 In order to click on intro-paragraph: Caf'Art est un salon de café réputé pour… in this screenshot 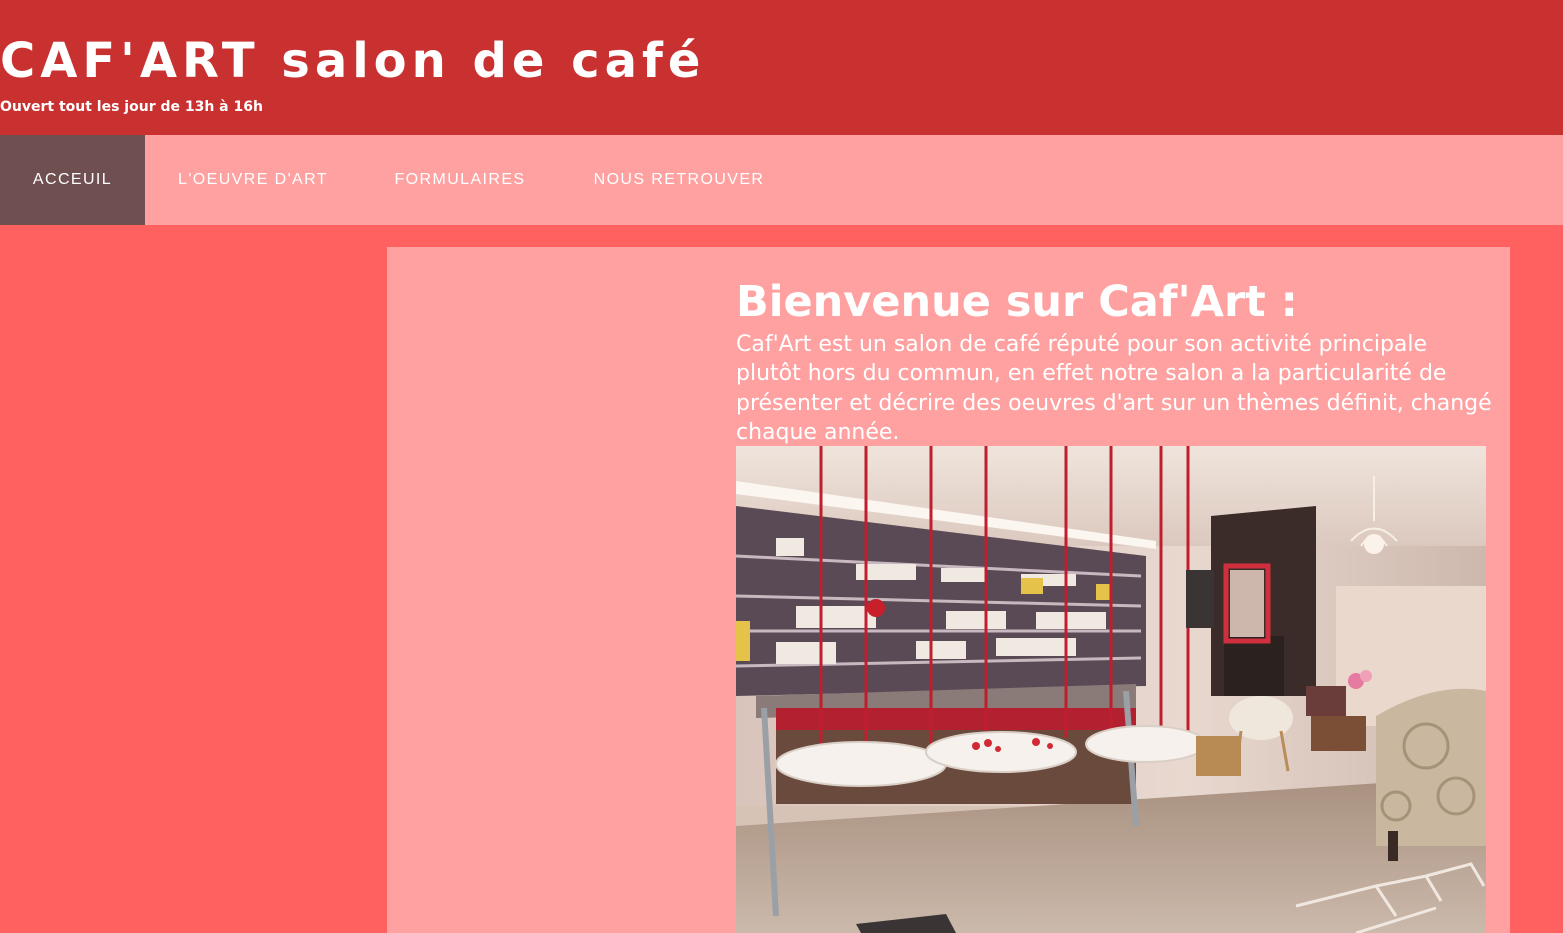, I will do `click(1114, 388)`.